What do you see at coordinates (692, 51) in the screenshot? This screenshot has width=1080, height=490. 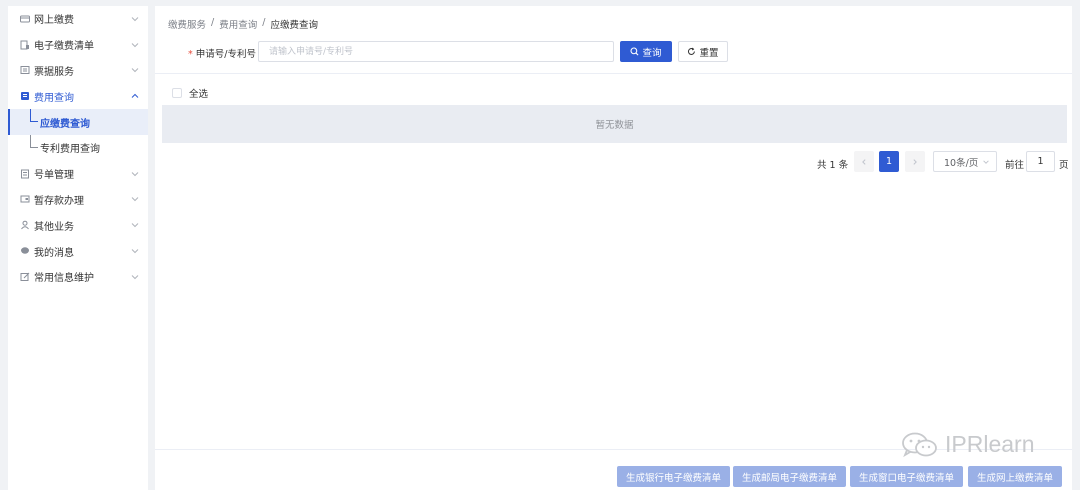 I see `refresh-icon` at bounding box center [692, 51].